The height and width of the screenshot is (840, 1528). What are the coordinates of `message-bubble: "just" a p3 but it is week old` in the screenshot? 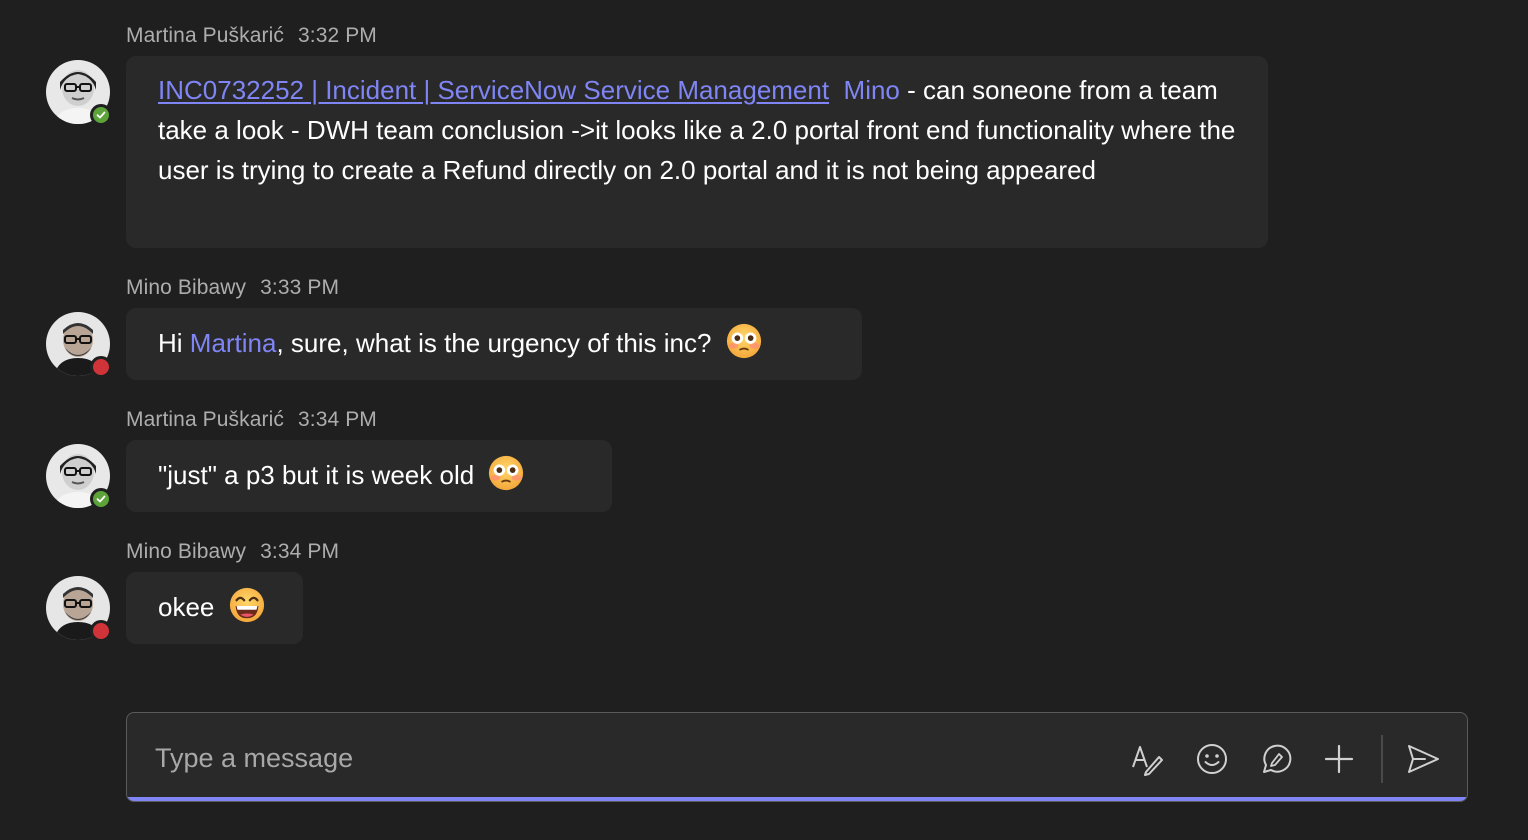 It's located at (369, 476).